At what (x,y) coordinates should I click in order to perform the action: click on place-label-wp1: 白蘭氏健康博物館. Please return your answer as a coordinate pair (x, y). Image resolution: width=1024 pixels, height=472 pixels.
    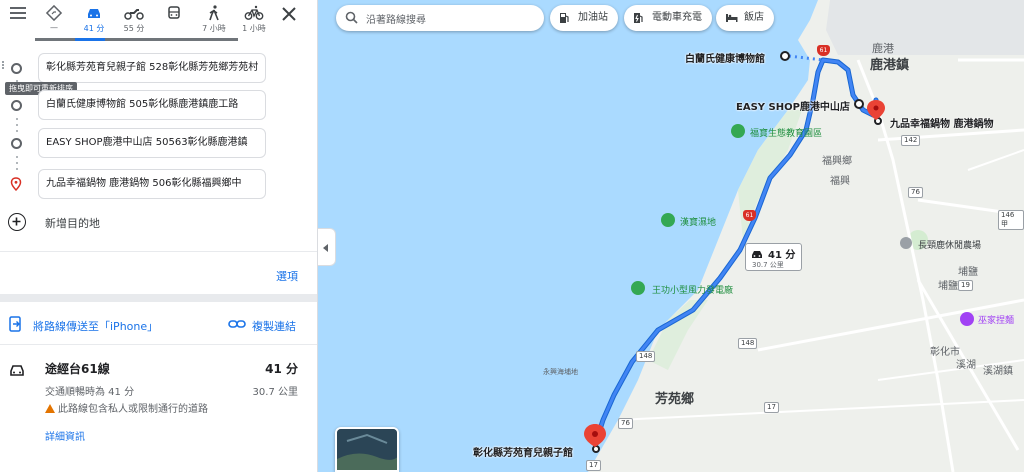
    Looking at the image, I should click on (725, 57).